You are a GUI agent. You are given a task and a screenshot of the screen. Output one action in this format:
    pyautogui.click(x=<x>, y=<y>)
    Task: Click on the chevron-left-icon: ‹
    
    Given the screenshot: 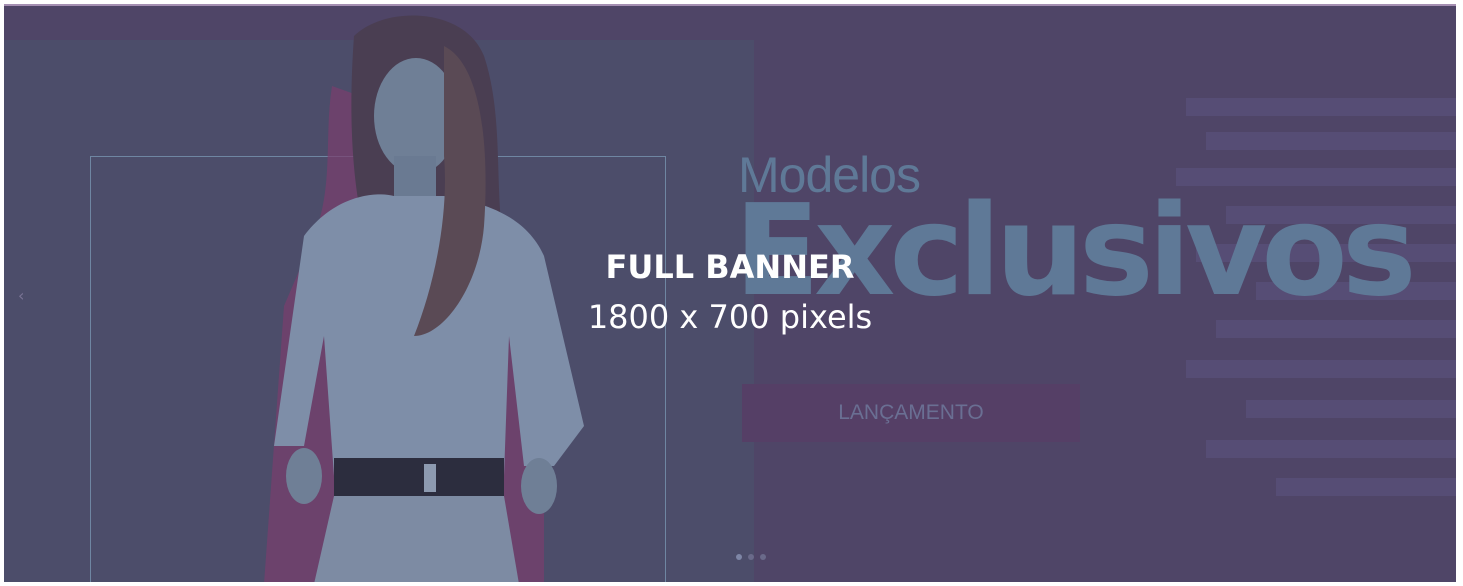 What is the action you would take?
    pyautogui.click(x=28, y=296)
    